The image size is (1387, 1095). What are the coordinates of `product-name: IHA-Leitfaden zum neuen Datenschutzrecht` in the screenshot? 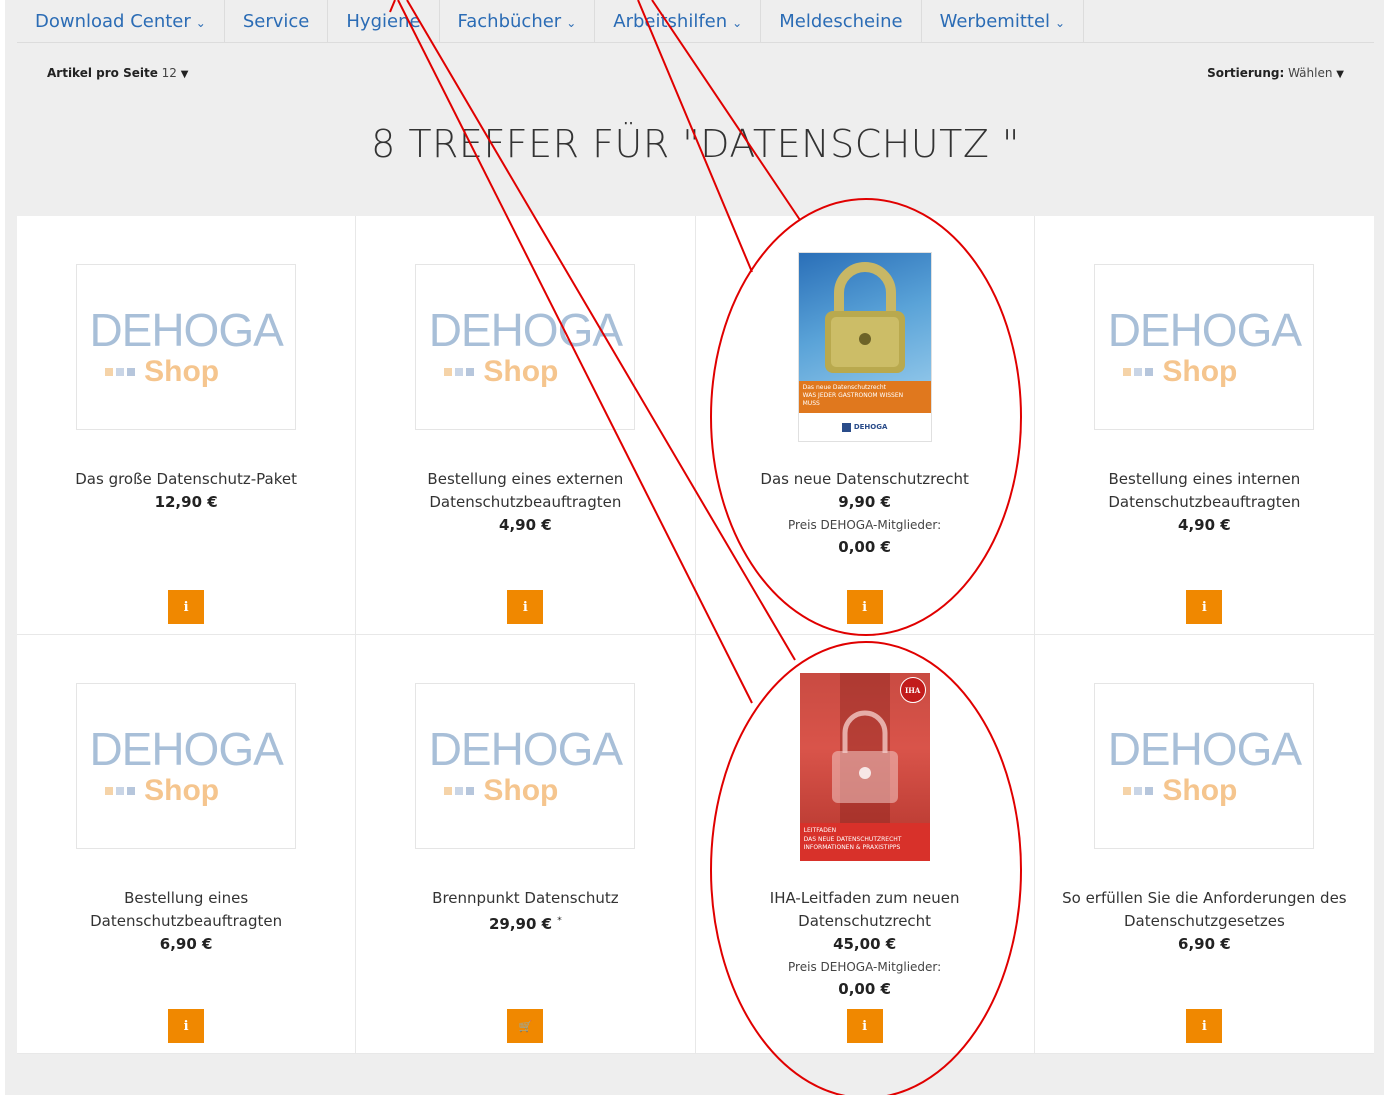 It's located at (865, 910).